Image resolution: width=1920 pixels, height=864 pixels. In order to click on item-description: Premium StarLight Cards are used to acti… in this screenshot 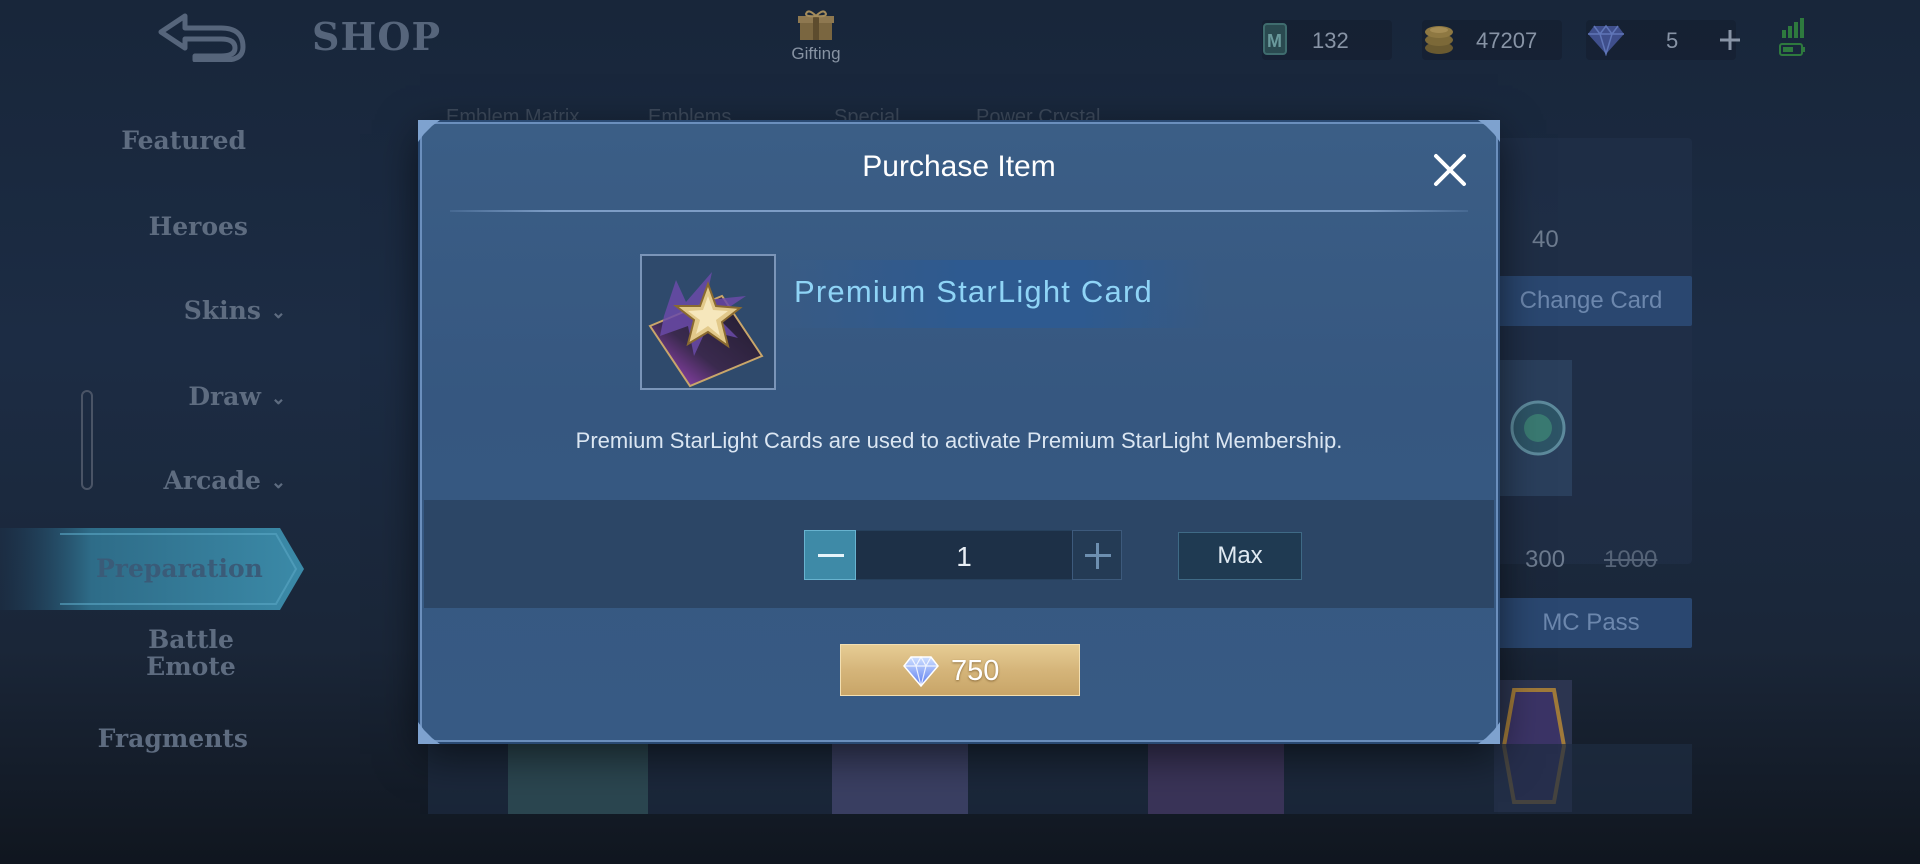, I will do `click(959, 440)`.